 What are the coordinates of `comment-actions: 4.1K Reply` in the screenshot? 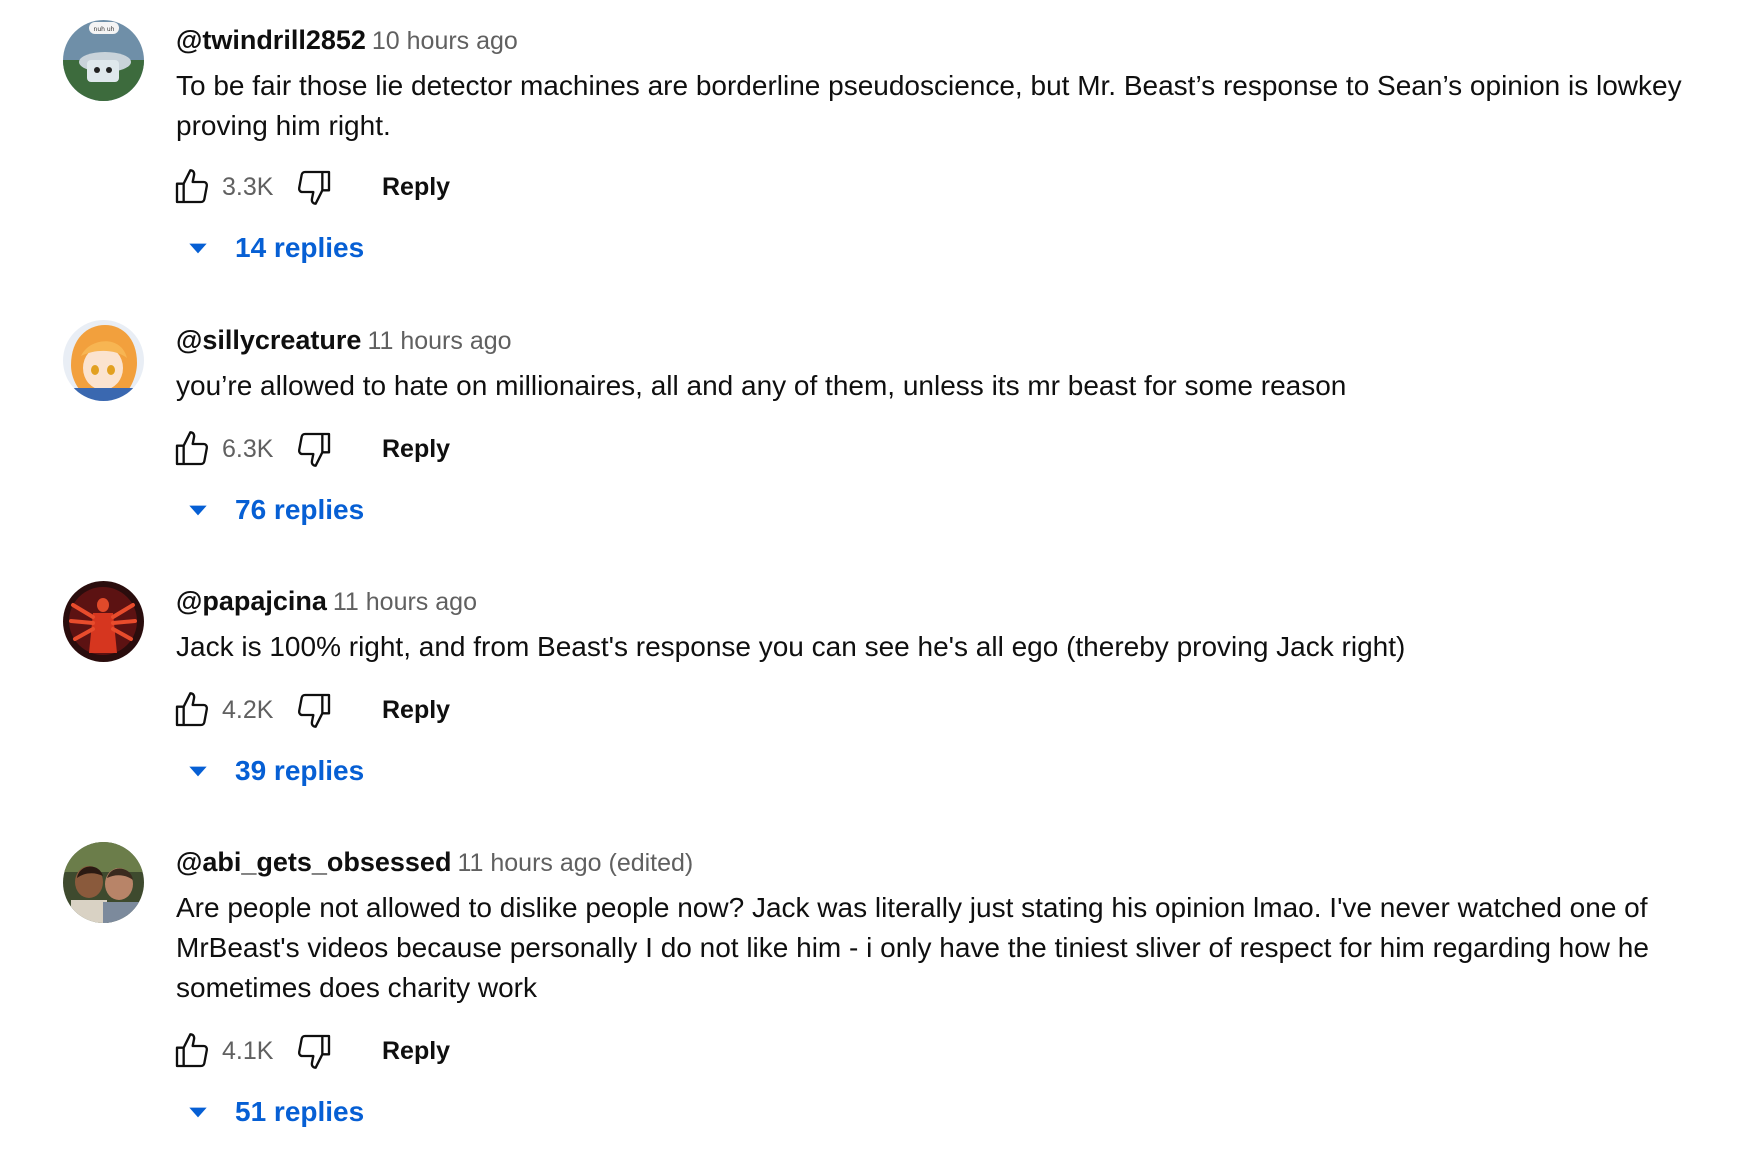 It's located at (311, 1051).